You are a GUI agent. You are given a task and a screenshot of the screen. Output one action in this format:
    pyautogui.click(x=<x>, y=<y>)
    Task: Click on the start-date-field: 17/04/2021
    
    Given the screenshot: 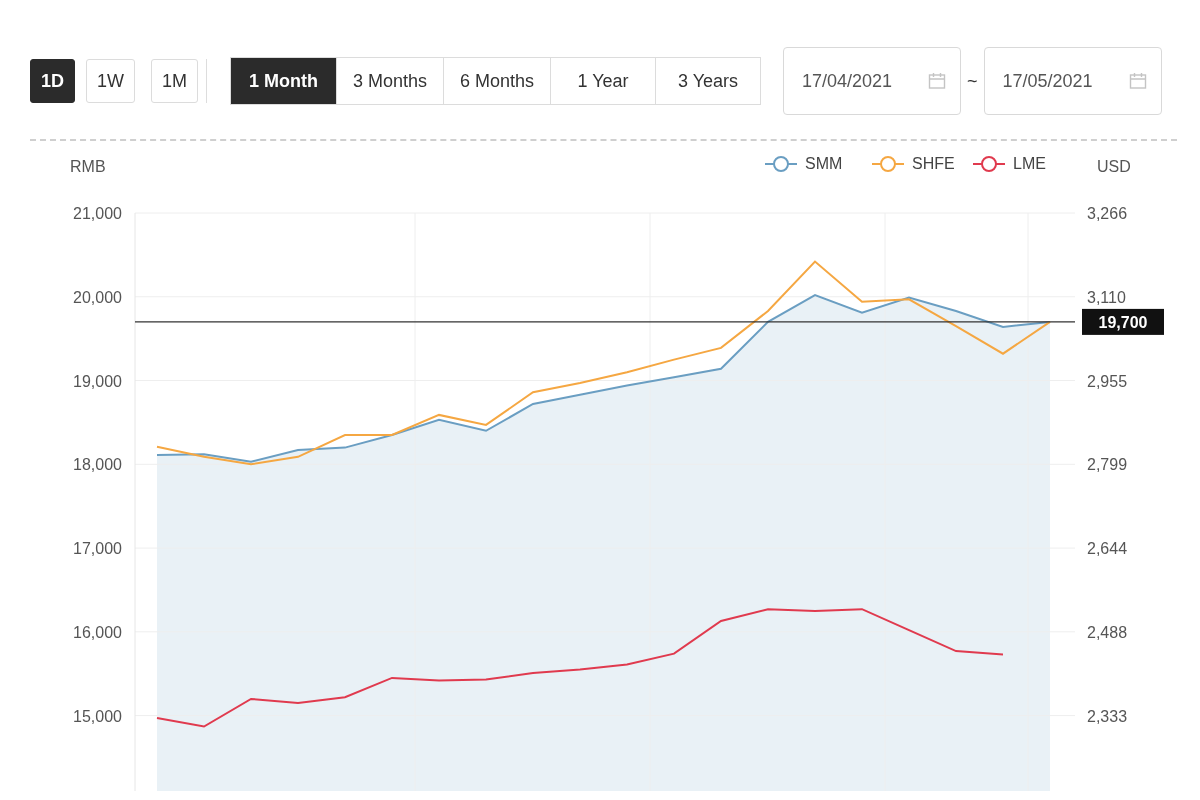 What is the action you would take?
    pyautogui.click(x=872, y=81)
    